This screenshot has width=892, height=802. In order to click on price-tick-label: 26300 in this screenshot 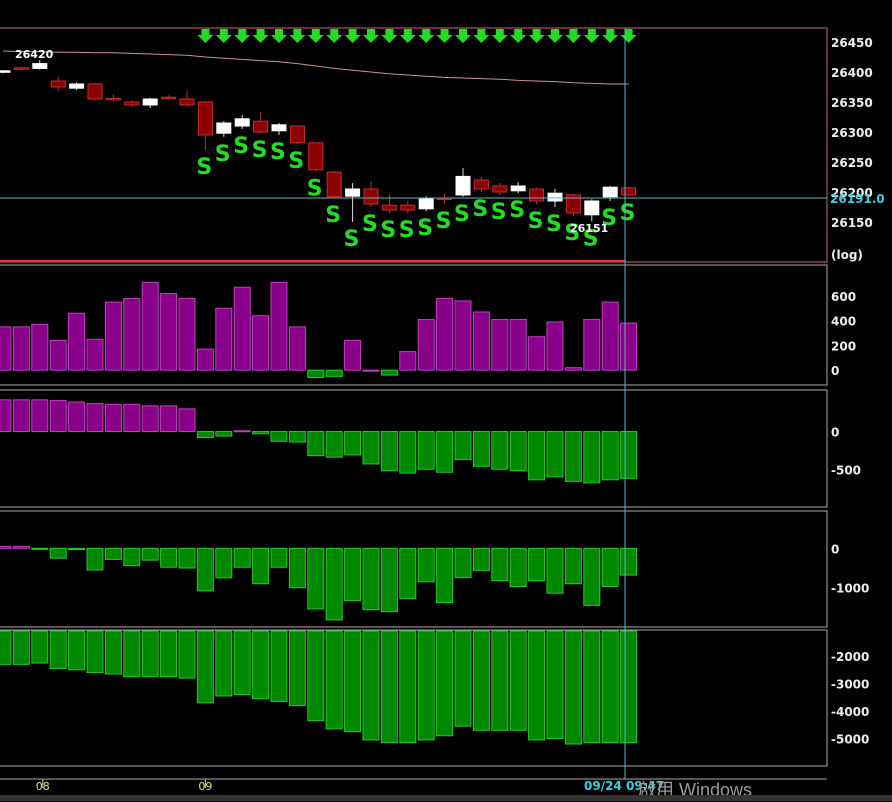, I will do `click(852, 133)`.